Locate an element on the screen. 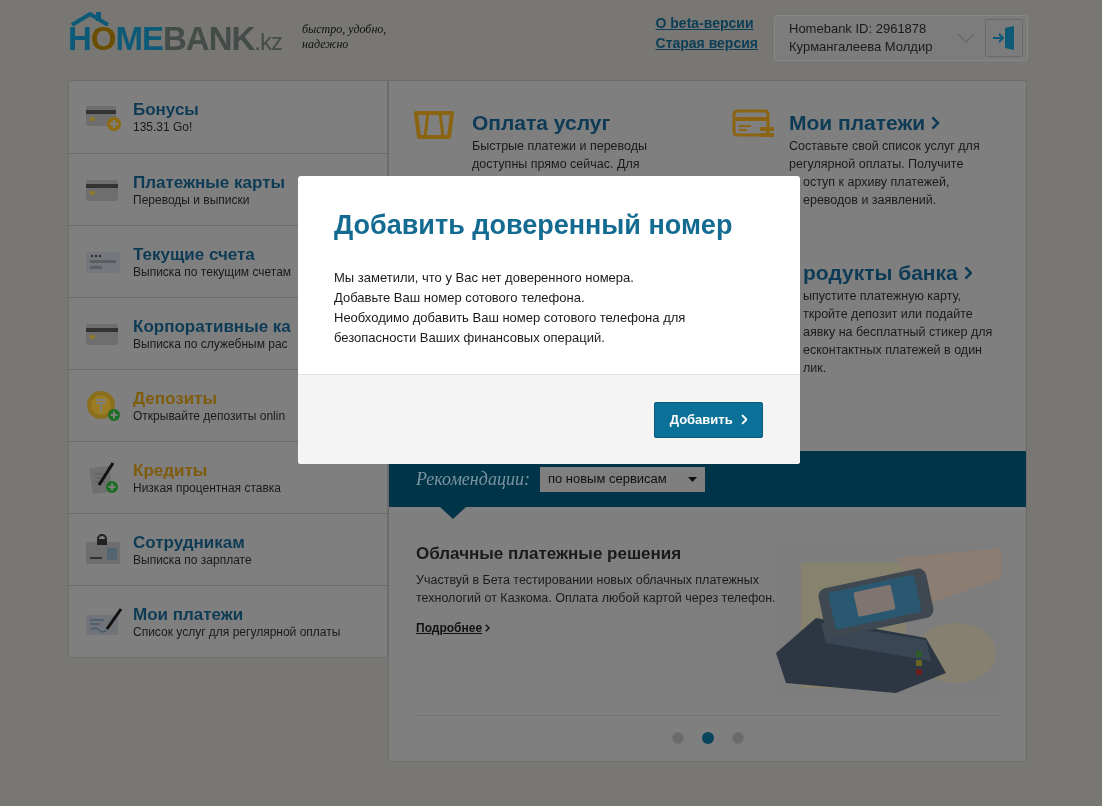  exit-door-icon is located at coordinates (1004, 38).